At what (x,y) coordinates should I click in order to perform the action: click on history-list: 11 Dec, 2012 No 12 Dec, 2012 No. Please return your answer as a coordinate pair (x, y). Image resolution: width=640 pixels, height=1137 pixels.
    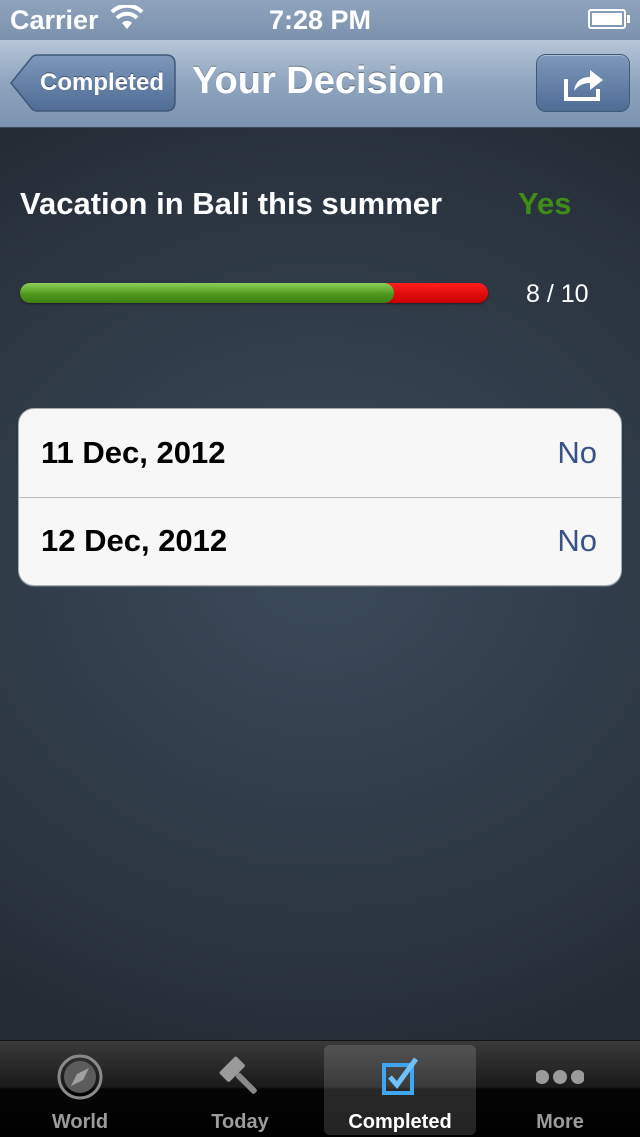
    Looking at the image, I should click on (320, 497).